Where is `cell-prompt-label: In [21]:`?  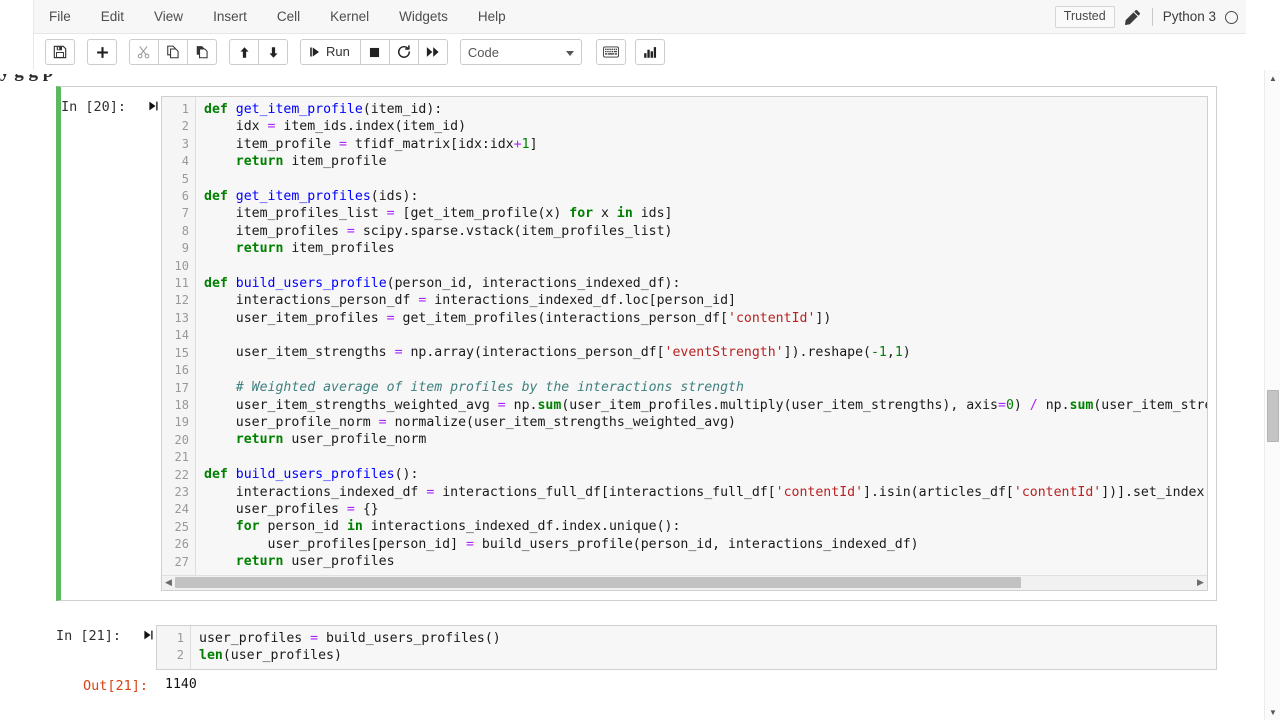 cell-prompt-label: In [21]: is located at coordinates (89, 635).